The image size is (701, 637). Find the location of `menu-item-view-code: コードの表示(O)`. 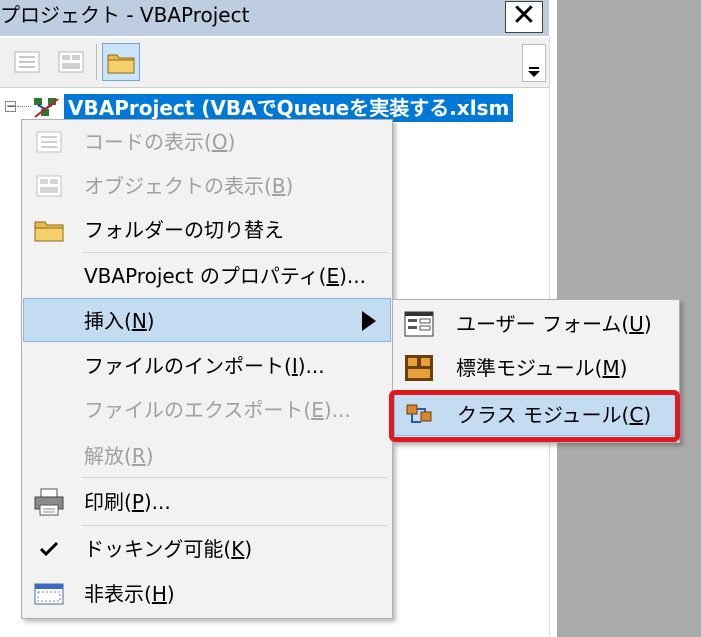

menu-item-view-code: コードの表示(O) is located at coordinates (207, 142).